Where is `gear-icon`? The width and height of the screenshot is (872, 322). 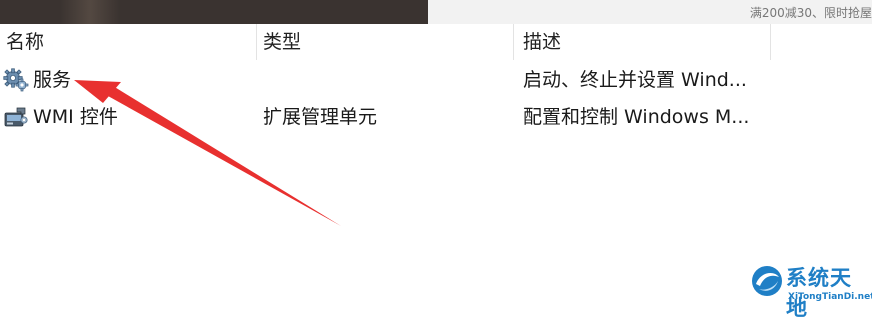
gear-icon is located at coordinates (16, 80).